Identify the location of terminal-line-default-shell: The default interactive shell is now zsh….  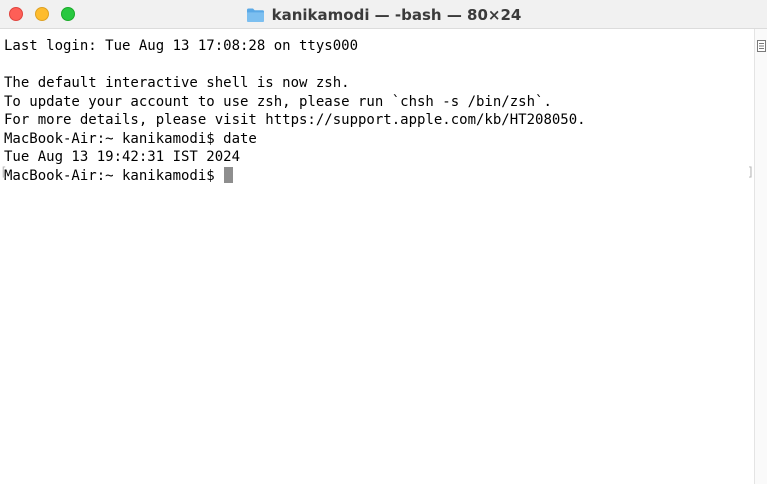
(177, 83).